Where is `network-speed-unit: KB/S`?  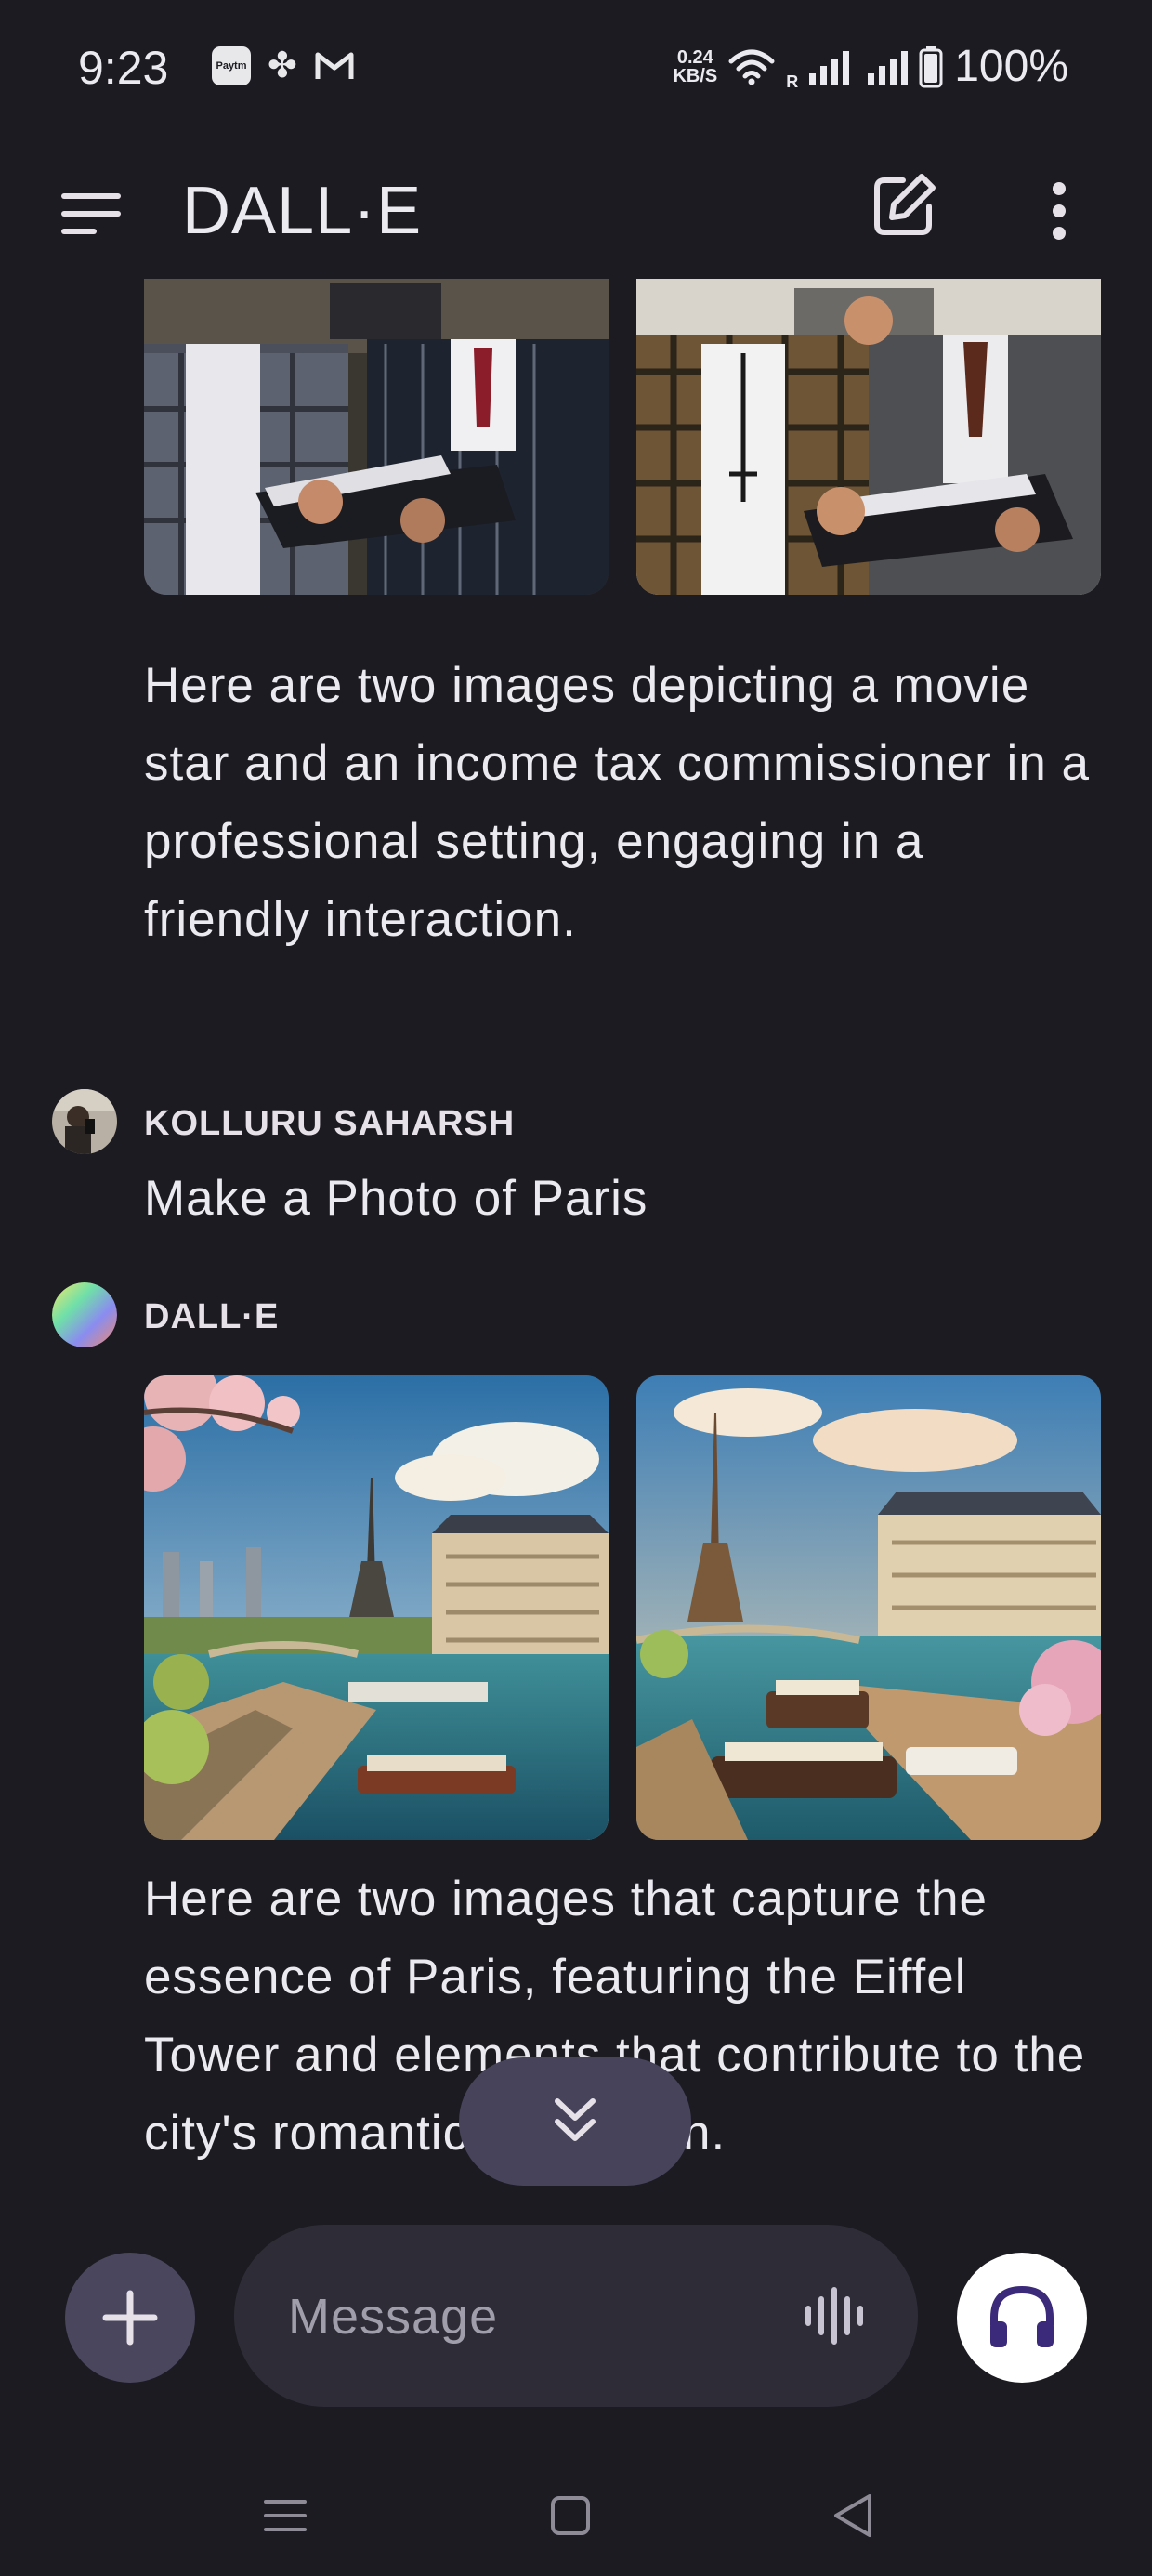
network-speed-unit: KB/S is located at coordinates (695, 75).